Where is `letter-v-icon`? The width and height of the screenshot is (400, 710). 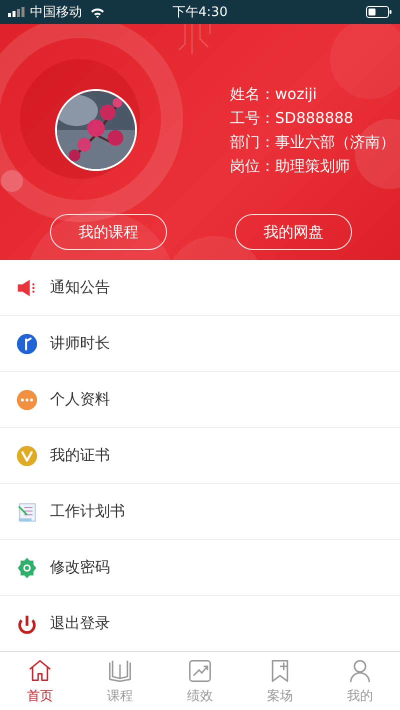 letter-v-icon is located at coordinates (27, 455).